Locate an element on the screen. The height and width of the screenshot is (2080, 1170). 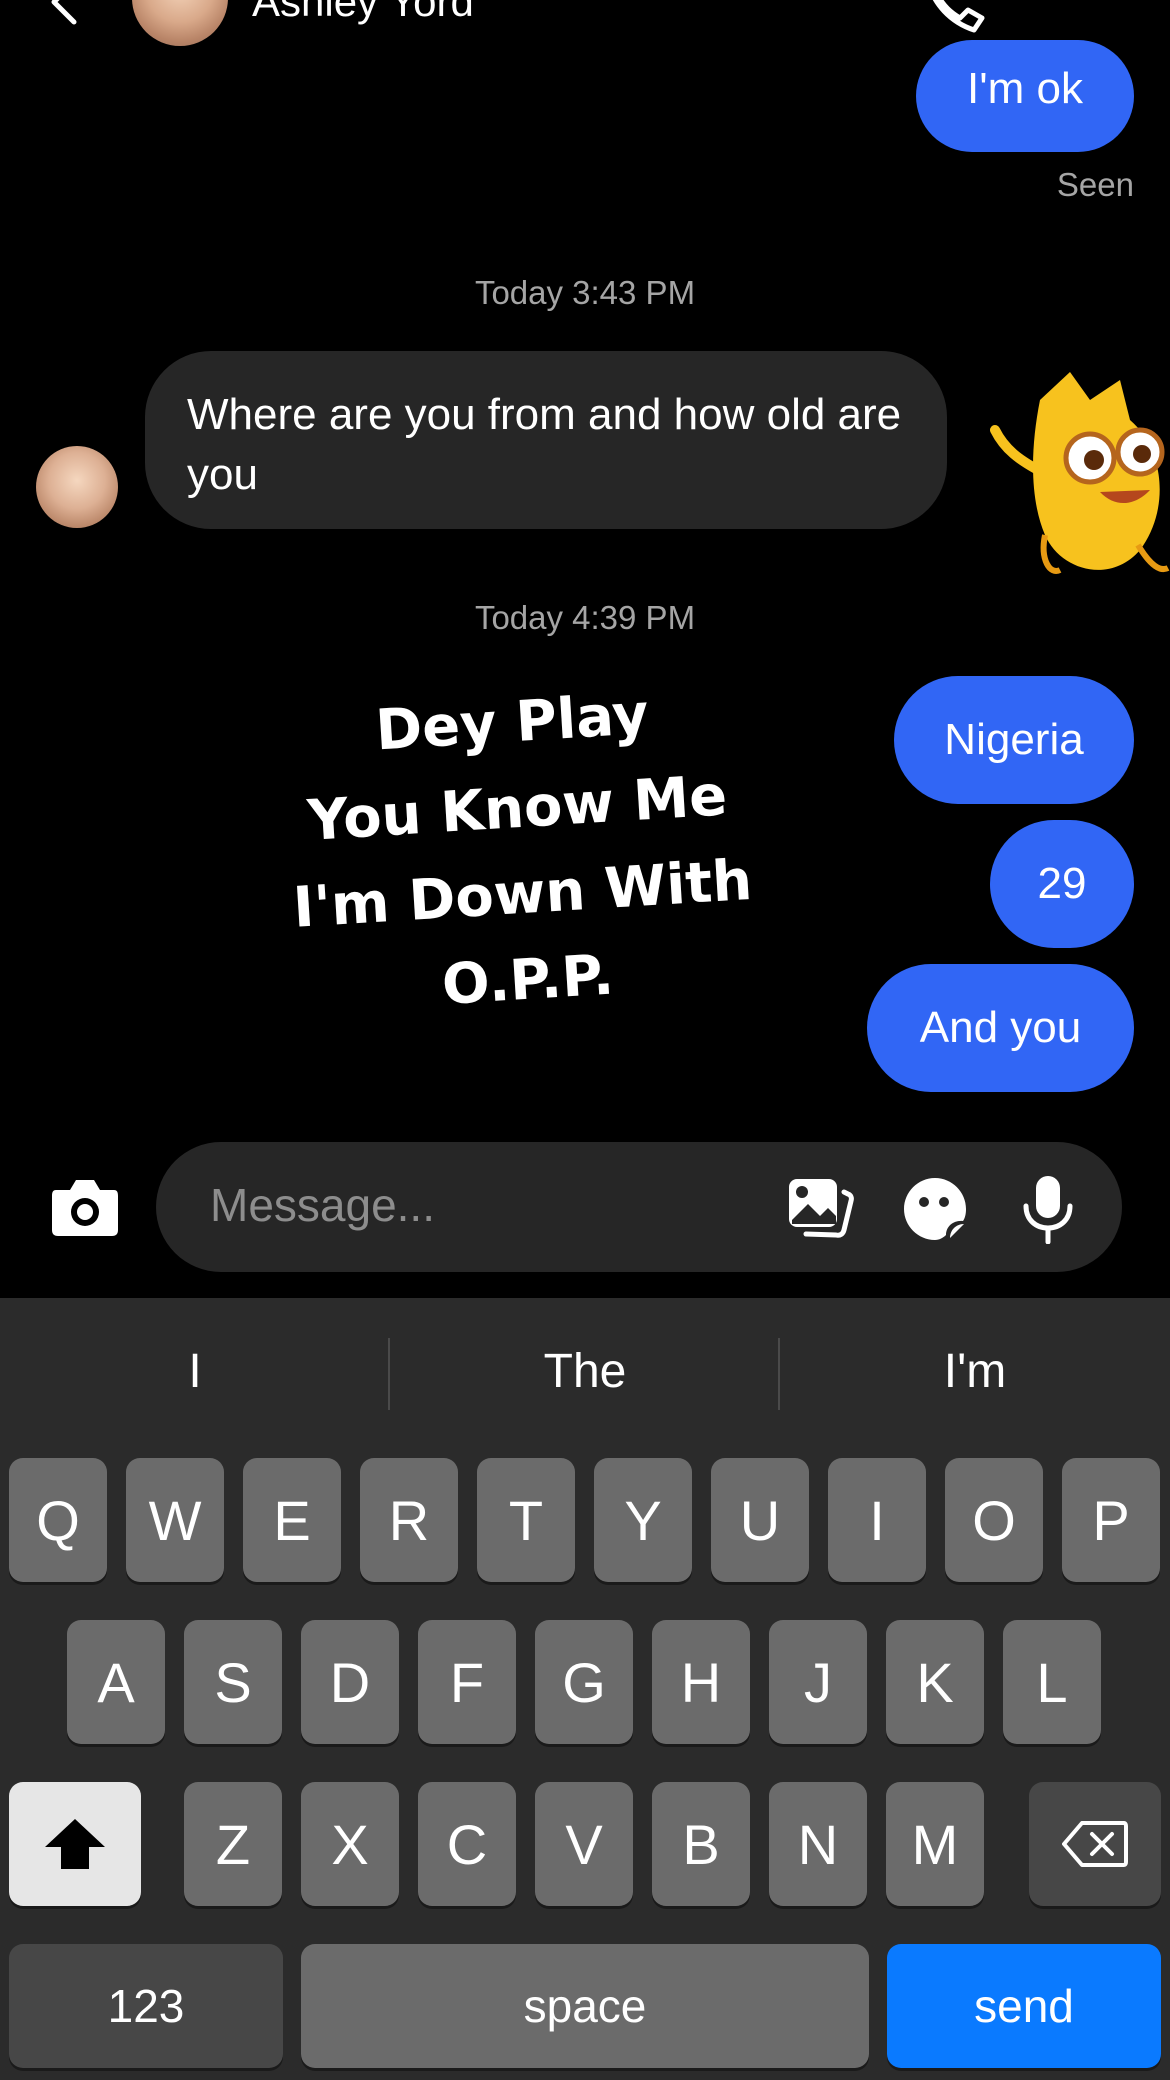
sticker-icon is located at coordinates (935, 1209).